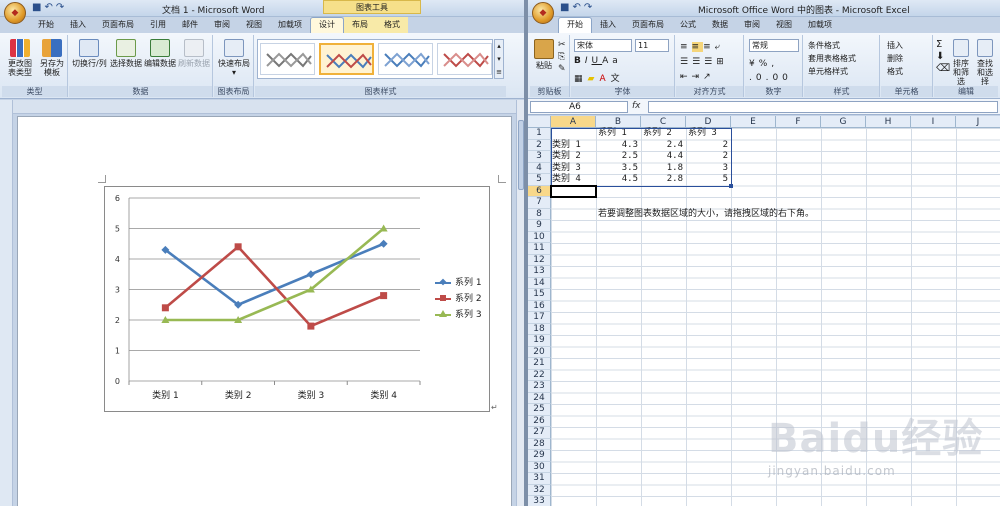 This screenshot has height=506, width=1000. What do you see at coordinates (710, 62) in the screenshot?
I see `align-right-icon: ☰` at bounding box center [710, 62].